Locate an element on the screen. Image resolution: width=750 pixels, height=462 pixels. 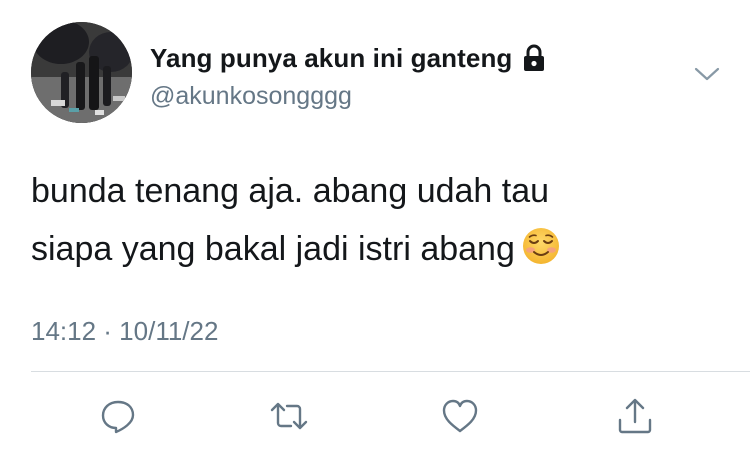
avatar-photo is located at coordinates (81, 72).